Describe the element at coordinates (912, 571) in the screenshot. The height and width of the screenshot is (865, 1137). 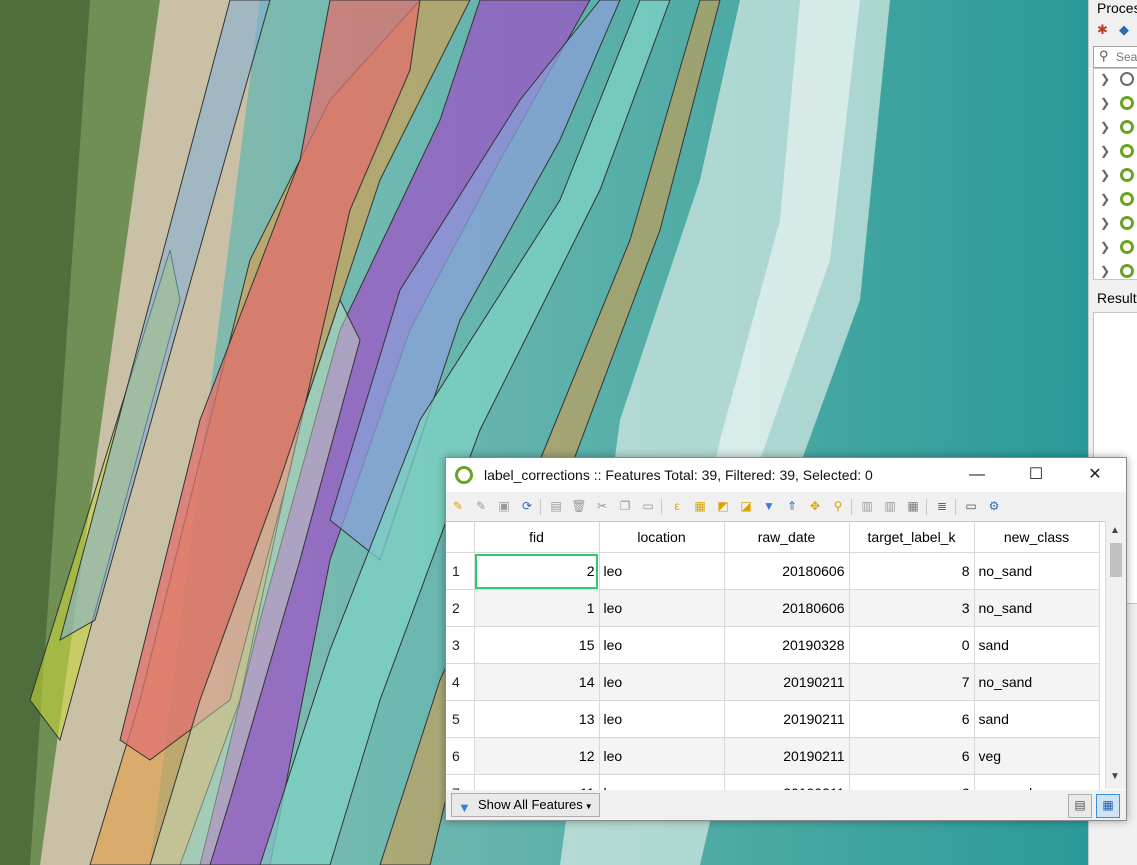
I see `cell-target-label-k: 8` at that location.